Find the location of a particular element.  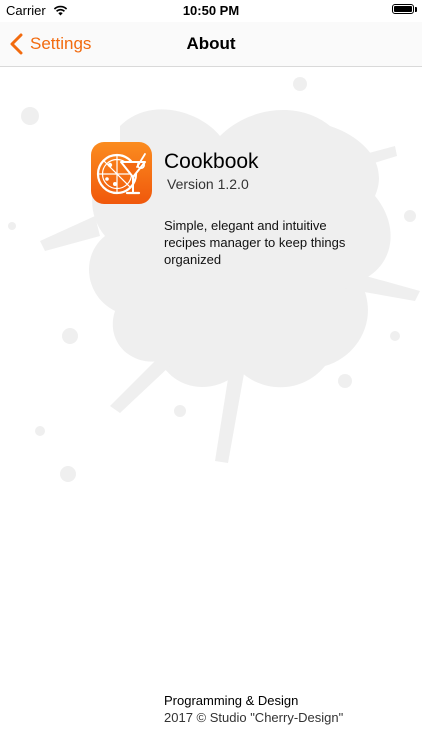

status-bar: Carrier 10:50 PM is located at coordinates (211, 11).